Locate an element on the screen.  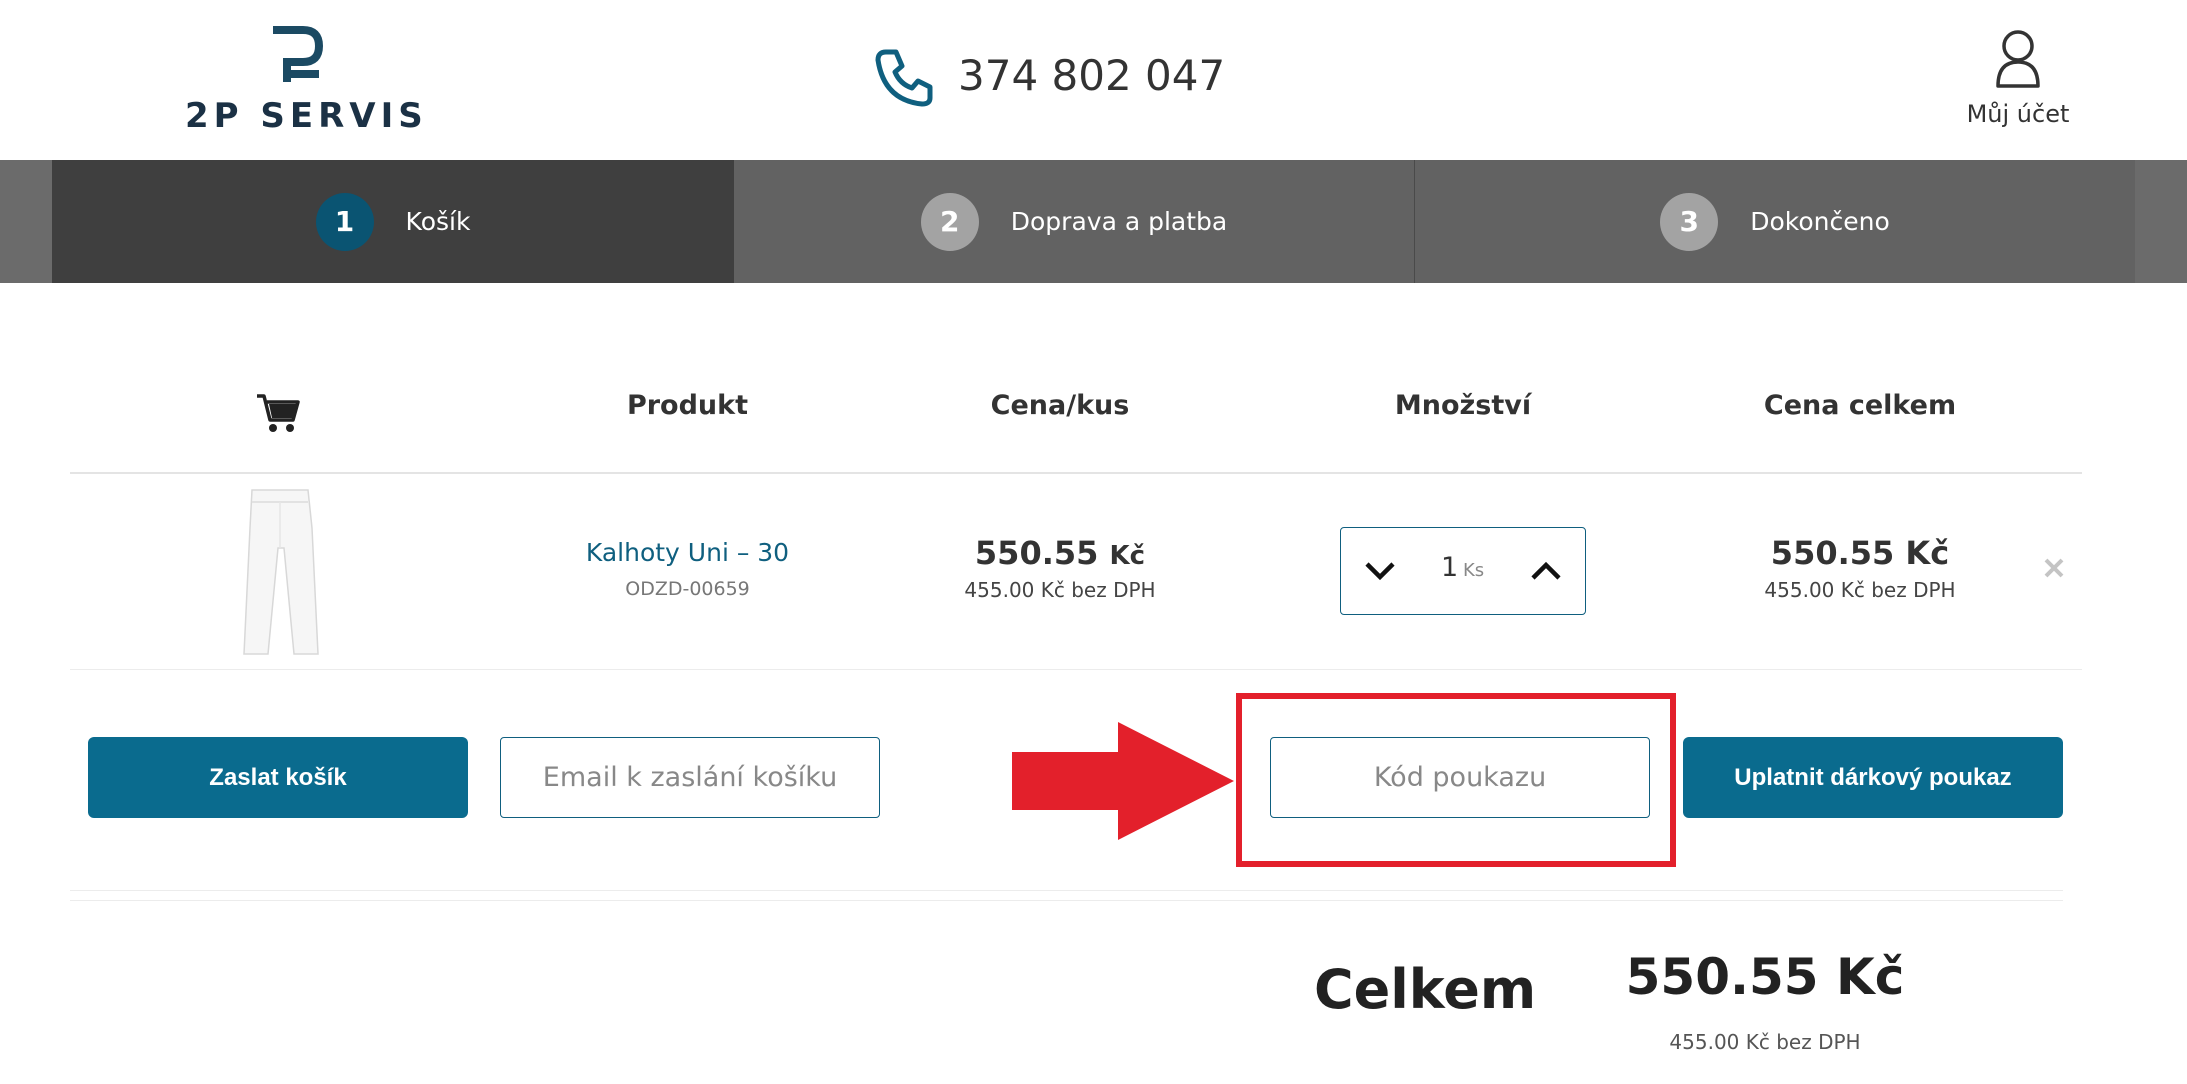
header-quantity: Množství is located at coordinates (1463, 405).